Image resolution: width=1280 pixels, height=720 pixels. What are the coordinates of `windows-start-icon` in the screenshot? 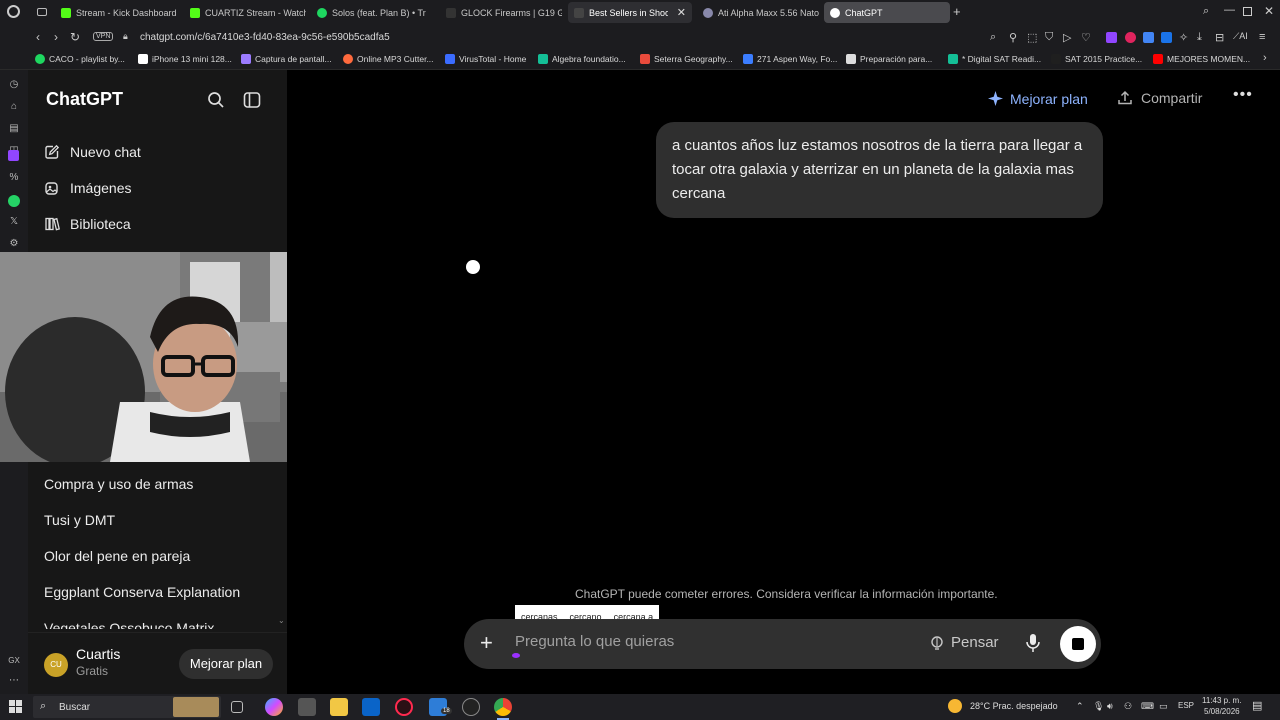 It's located at (15, 706).